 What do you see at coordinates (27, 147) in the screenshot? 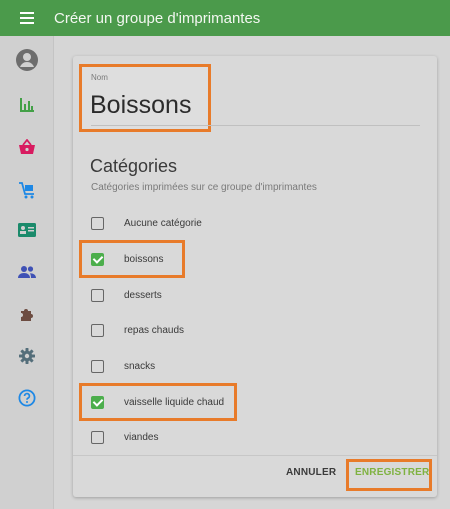
I see `basket-icon` at bounding box center [27, 147].